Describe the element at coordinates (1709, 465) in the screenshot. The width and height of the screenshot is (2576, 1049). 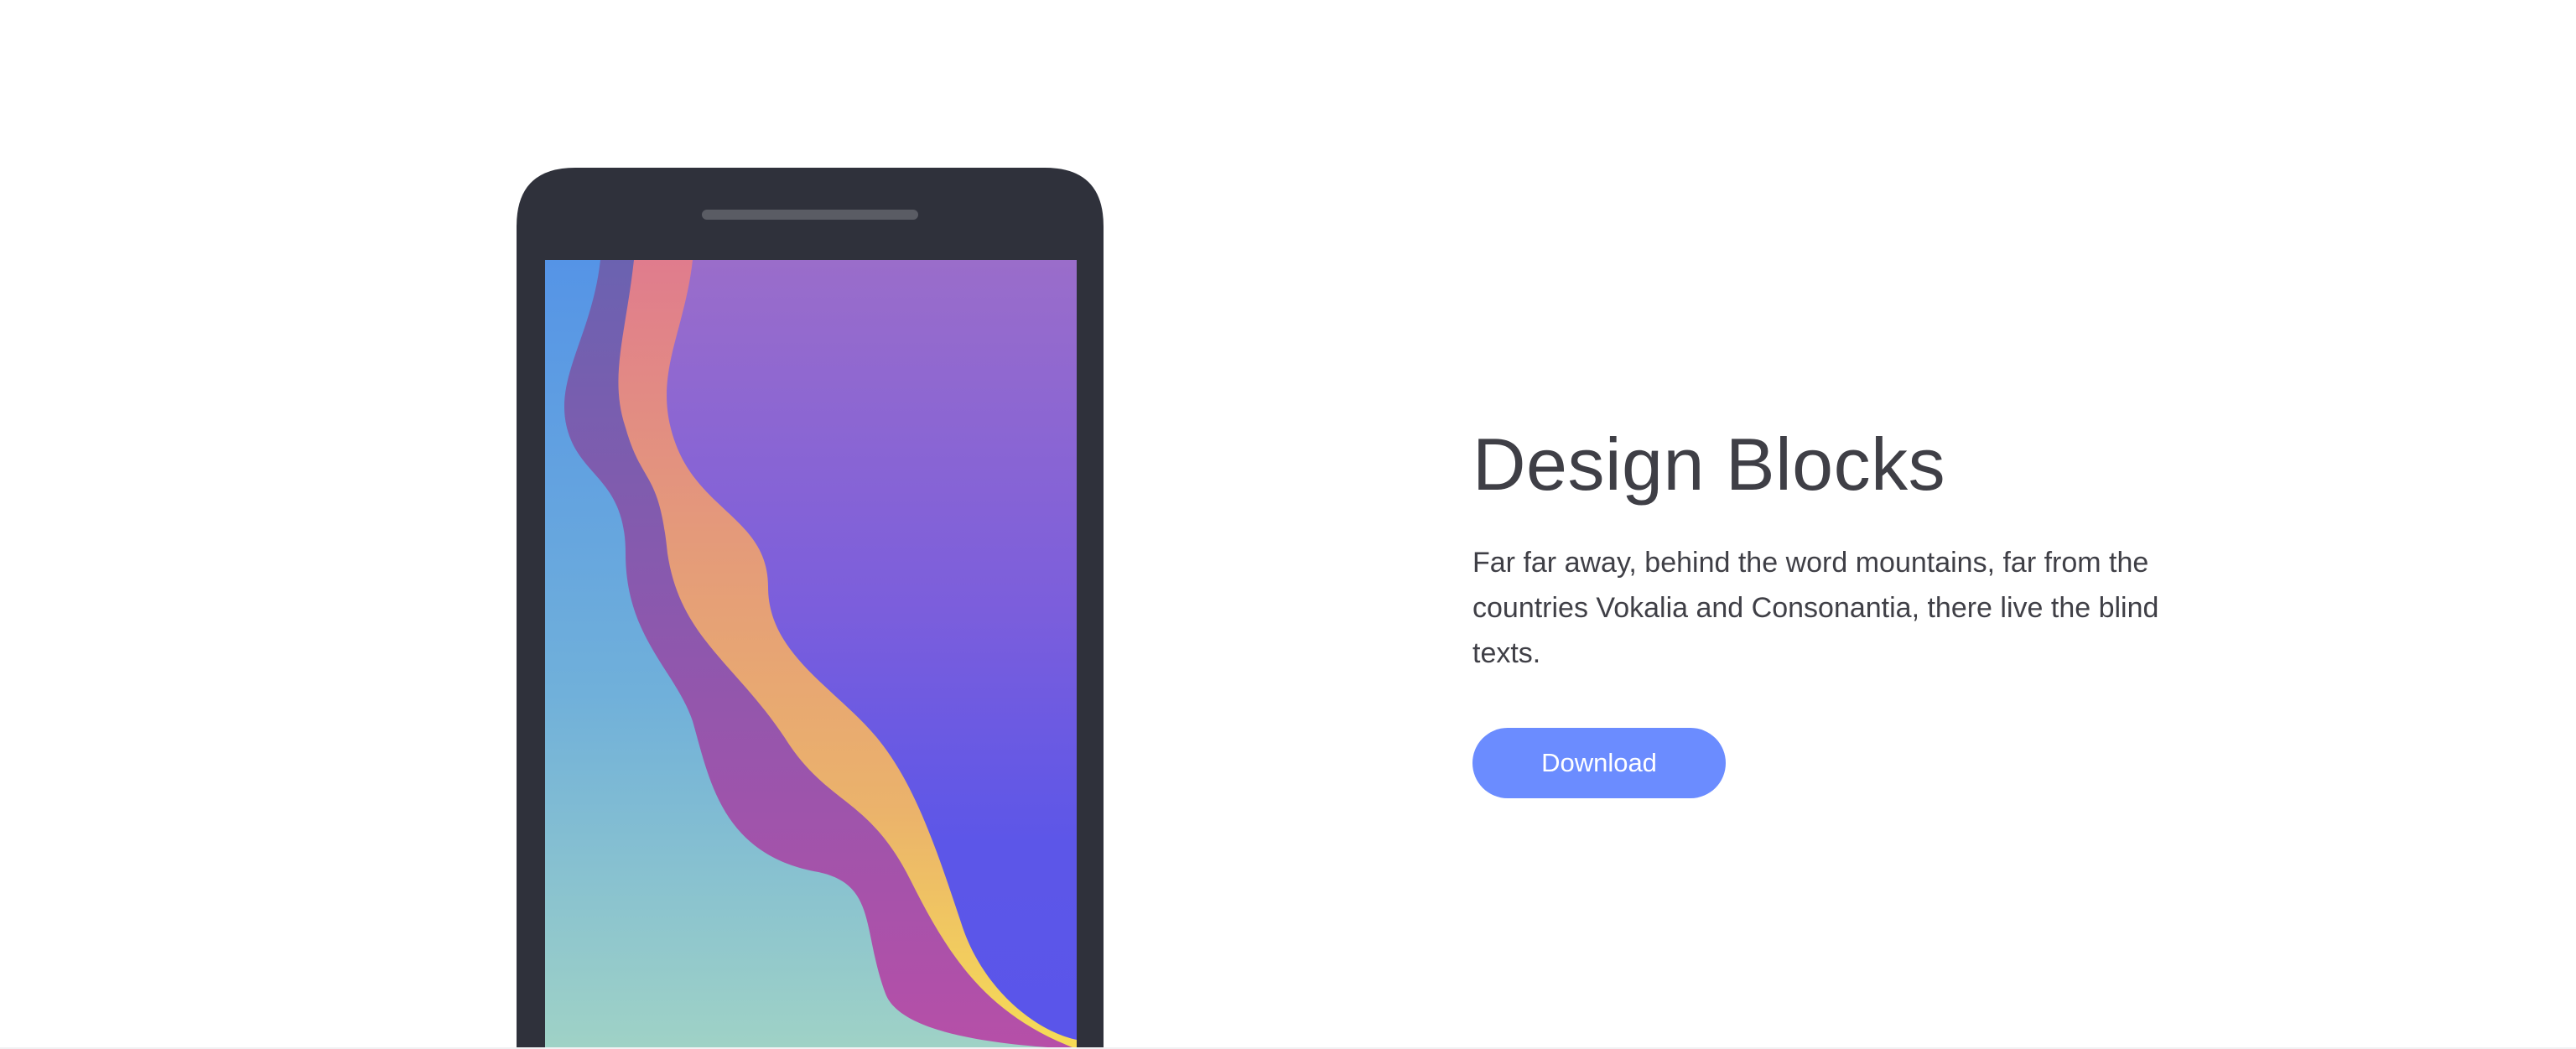
I see `page-title: Design Blocks` at that location.